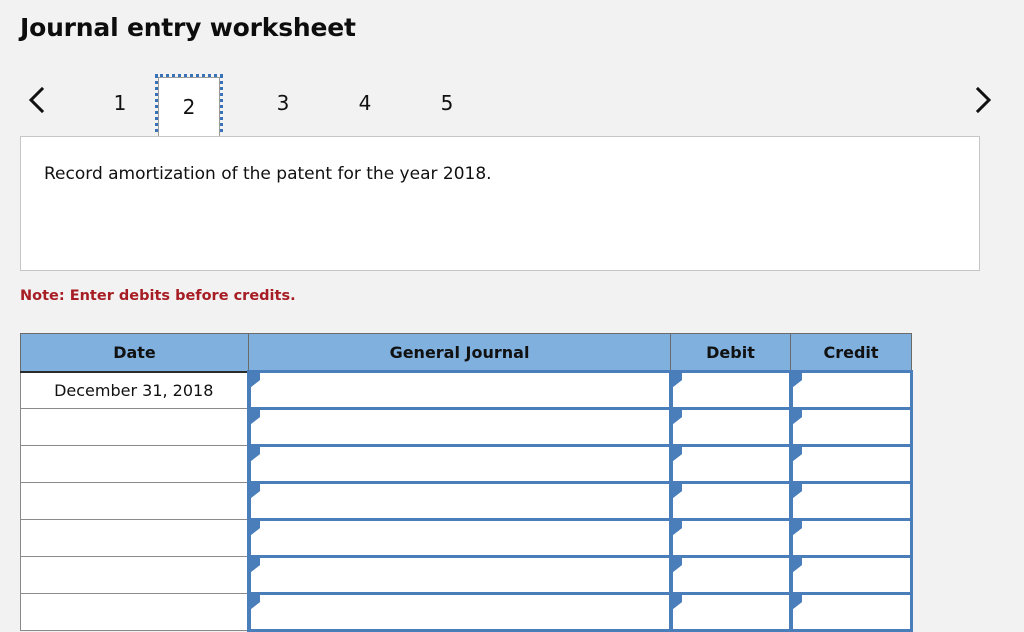 This screenshot has height=632, width=1024. I want to click on worksheet-tab-2: 2, so click(189, 107).